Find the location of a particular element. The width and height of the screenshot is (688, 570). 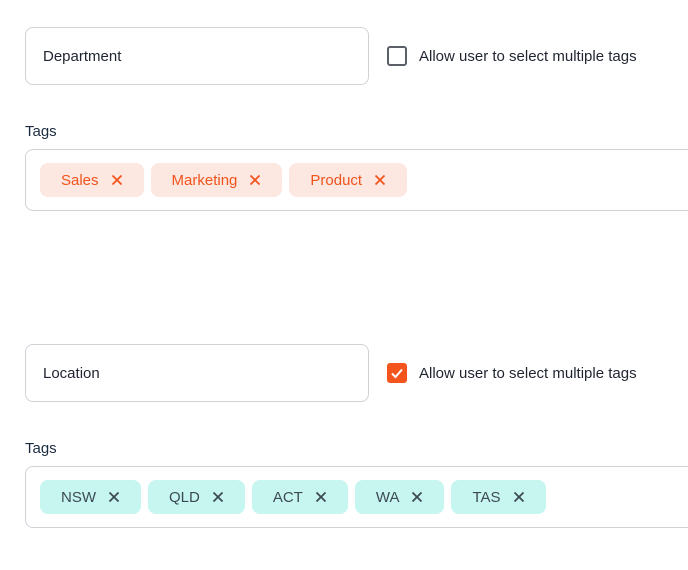

tag-chip-label: QLD is located at coordinates (184, 497).